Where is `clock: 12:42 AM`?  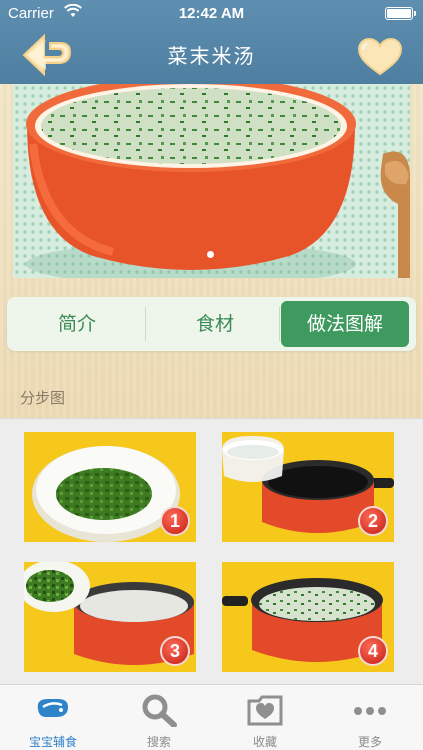
clock: 12:42 AM is located at coordinates (211, 13).